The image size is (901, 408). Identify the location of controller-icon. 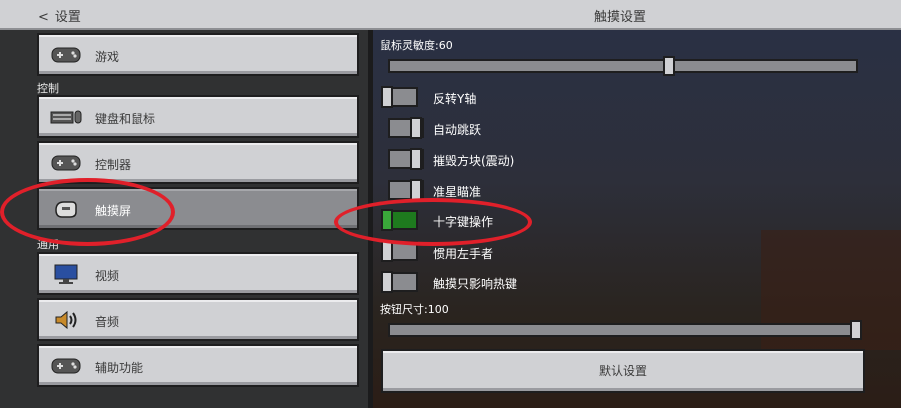
(66, 163).